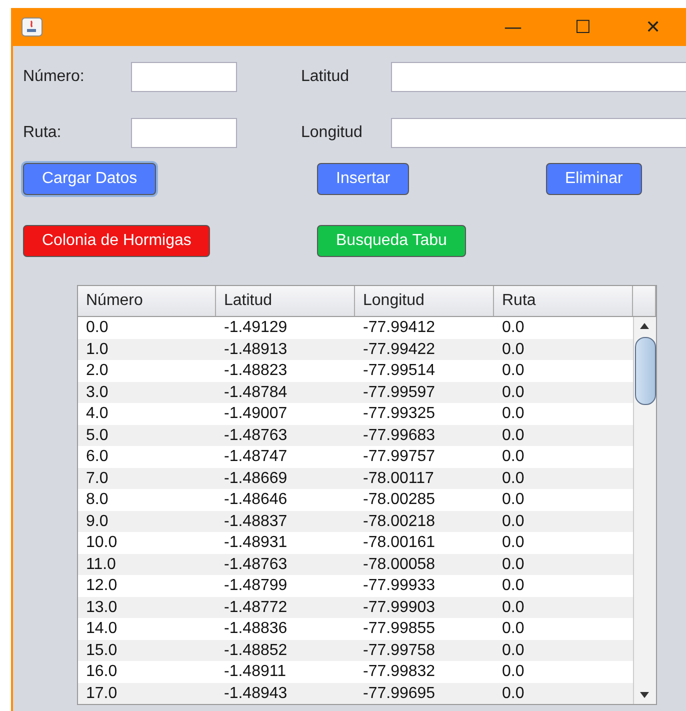 The height and width of the screenshot is (711, 686). I want to click on table-cell-text: -1.48911, so click(255, 672).